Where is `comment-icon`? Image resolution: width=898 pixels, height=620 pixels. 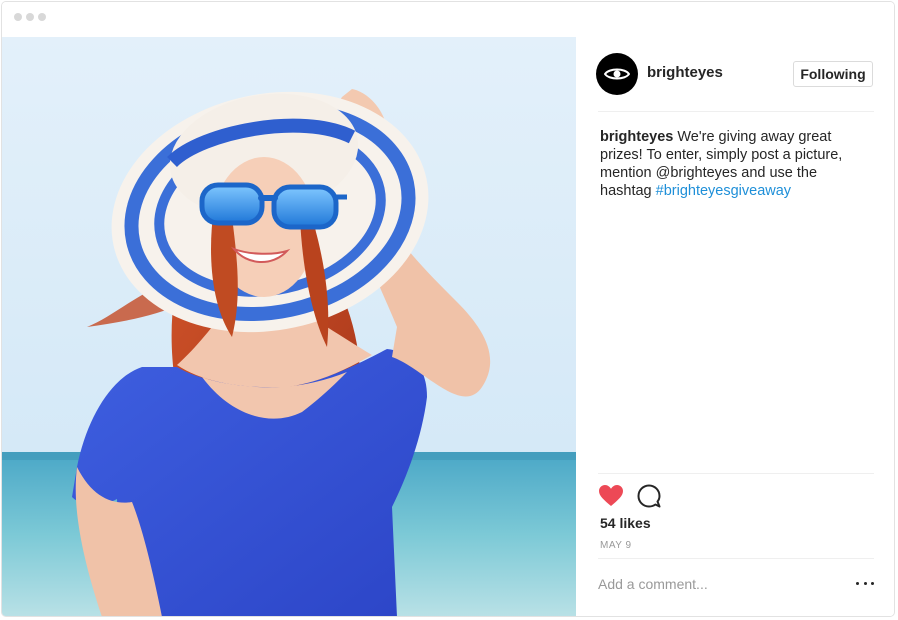 comment-icon is located at coordinates (649, 496).